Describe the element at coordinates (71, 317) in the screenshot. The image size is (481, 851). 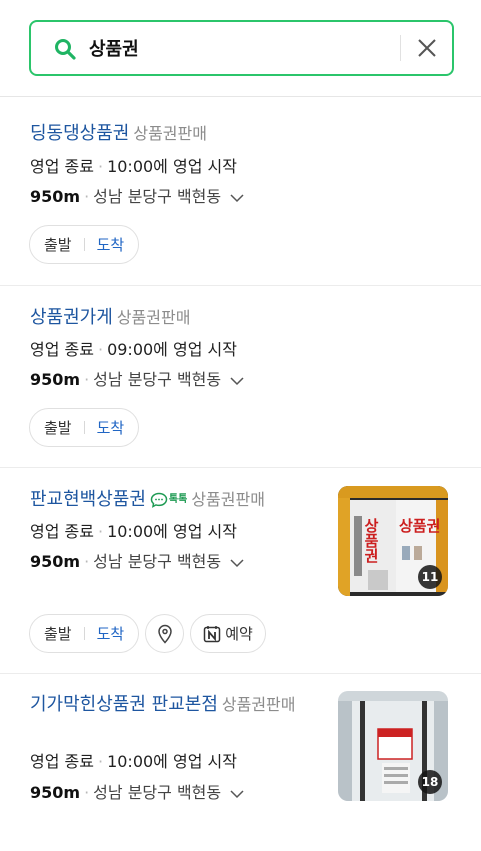
I see `place-name: 상품권가게` at that location.